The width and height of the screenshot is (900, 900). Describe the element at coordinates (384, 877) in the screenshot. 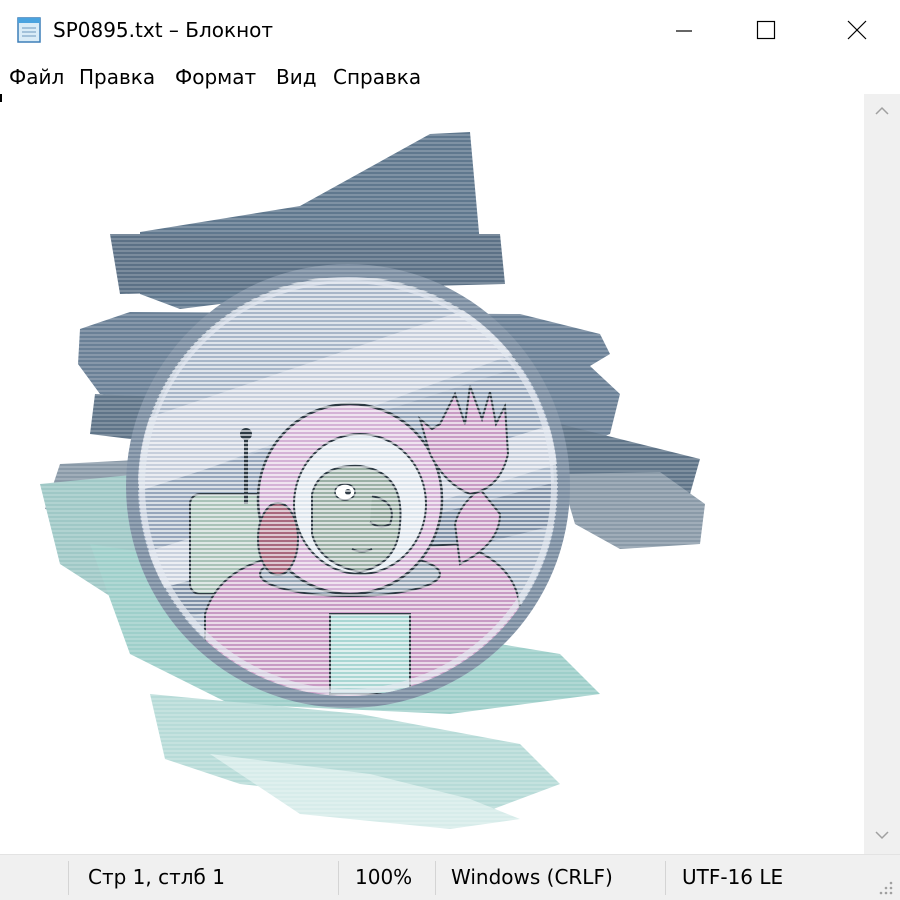

I see `zoom-level: 100%` at that location.